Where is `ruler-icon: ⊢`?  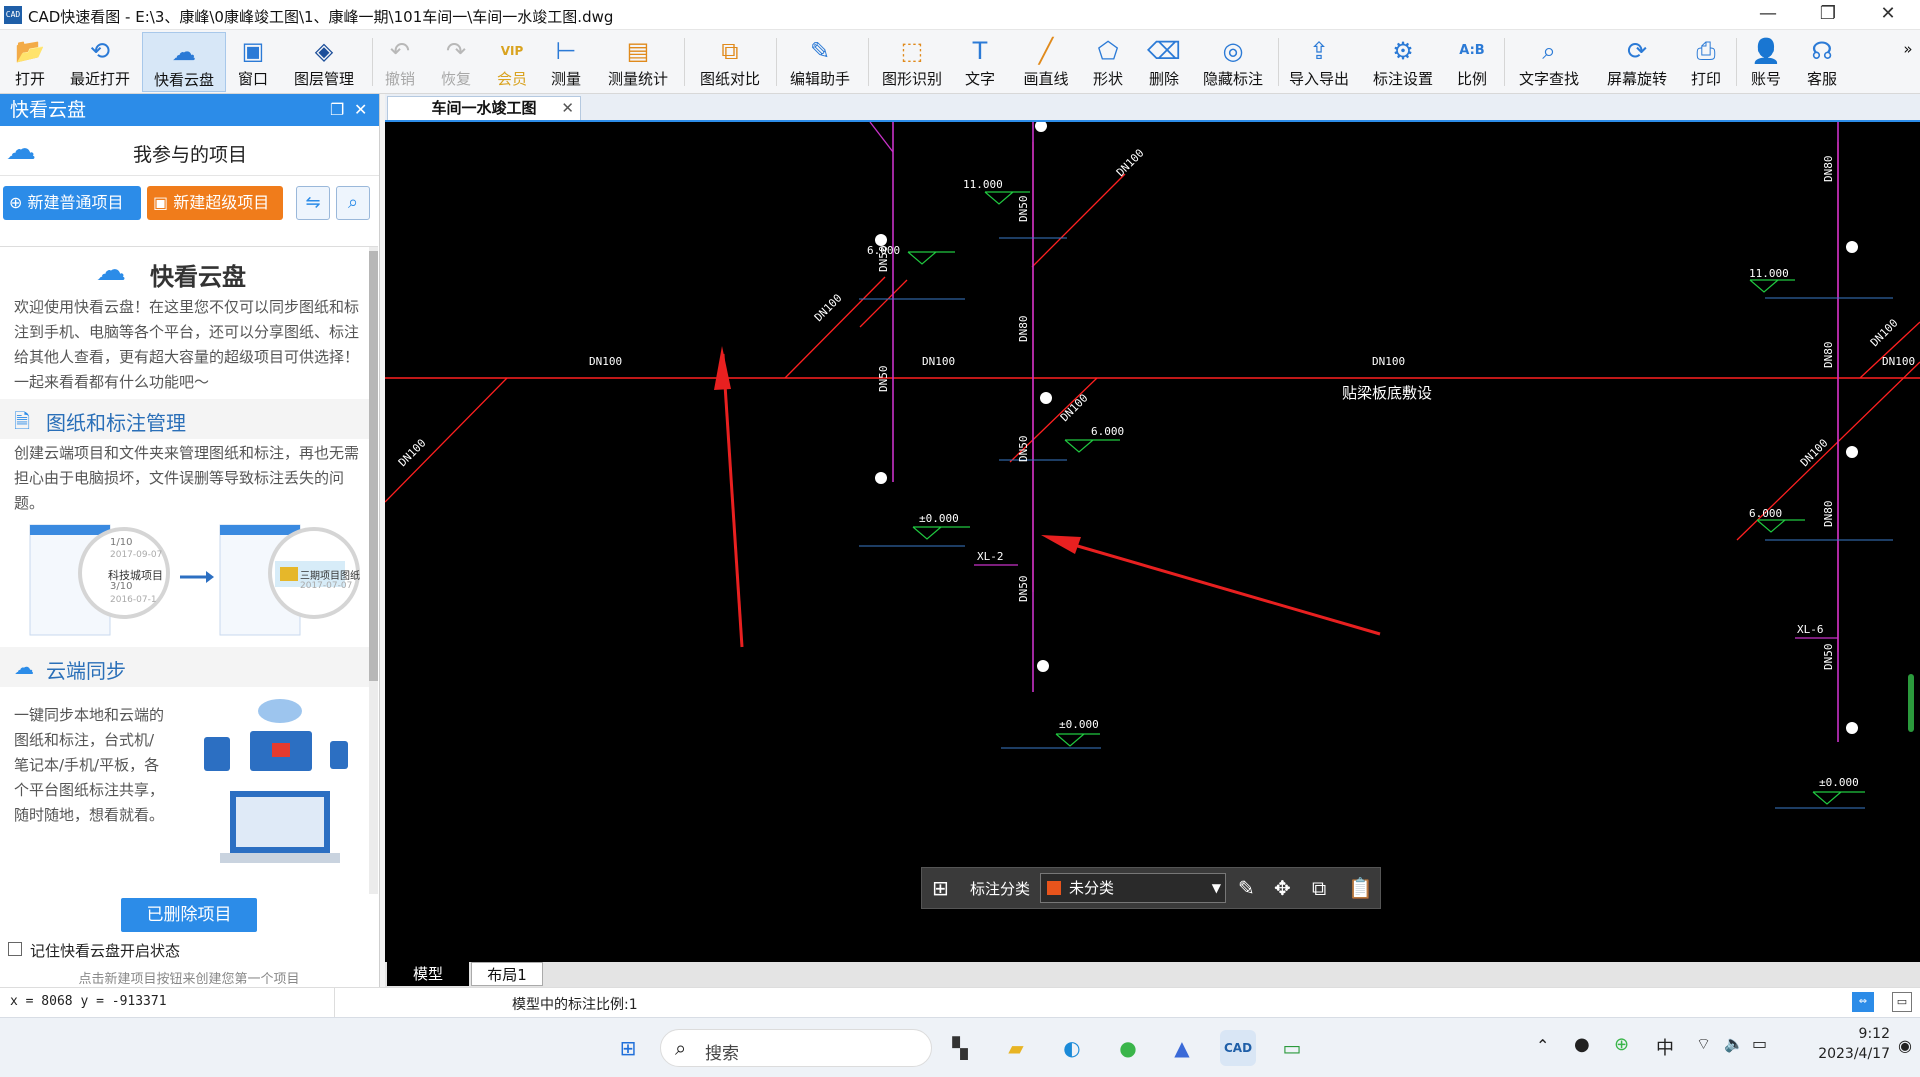
ruler-icon: ⊢ is located at coordinates (566, 51).